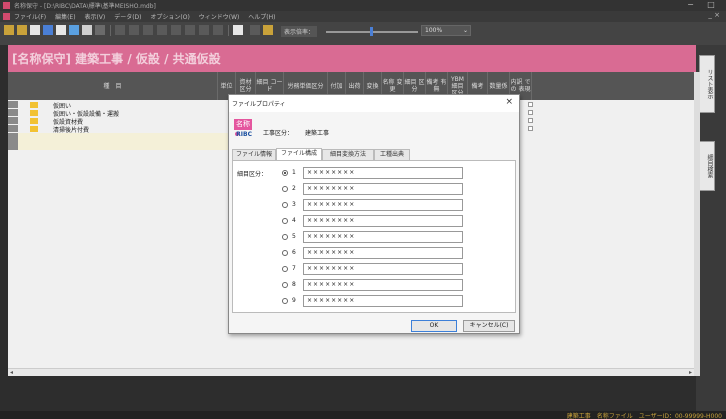  Describe the element at coordinates (126, 113) in the screenshot. I see `table-row: 仮囲い・仮設設備・運搬` at that location.